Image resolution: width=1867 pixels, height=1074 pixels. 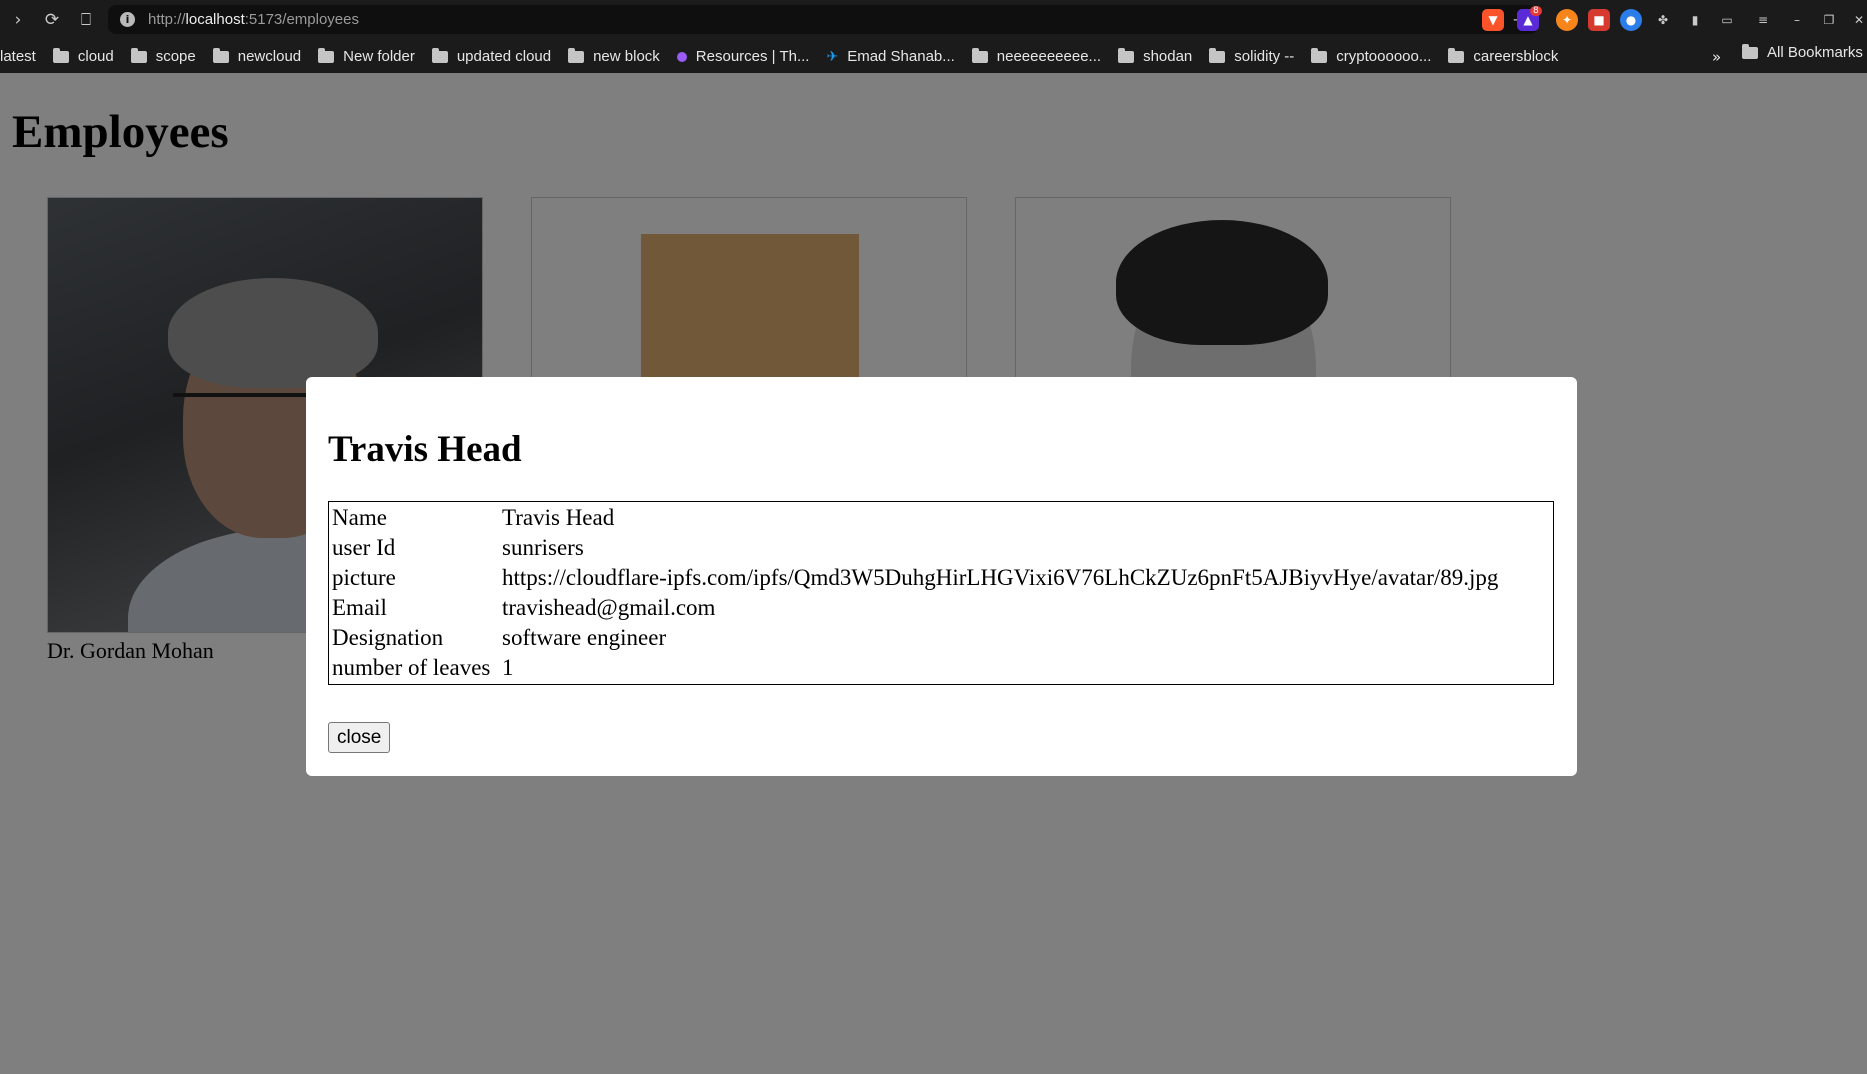 What do you see at coordinates (1716, 57) in the screenshot?
I see `bookmarks-overflow-button: »` at bounding box center [1716, 57].